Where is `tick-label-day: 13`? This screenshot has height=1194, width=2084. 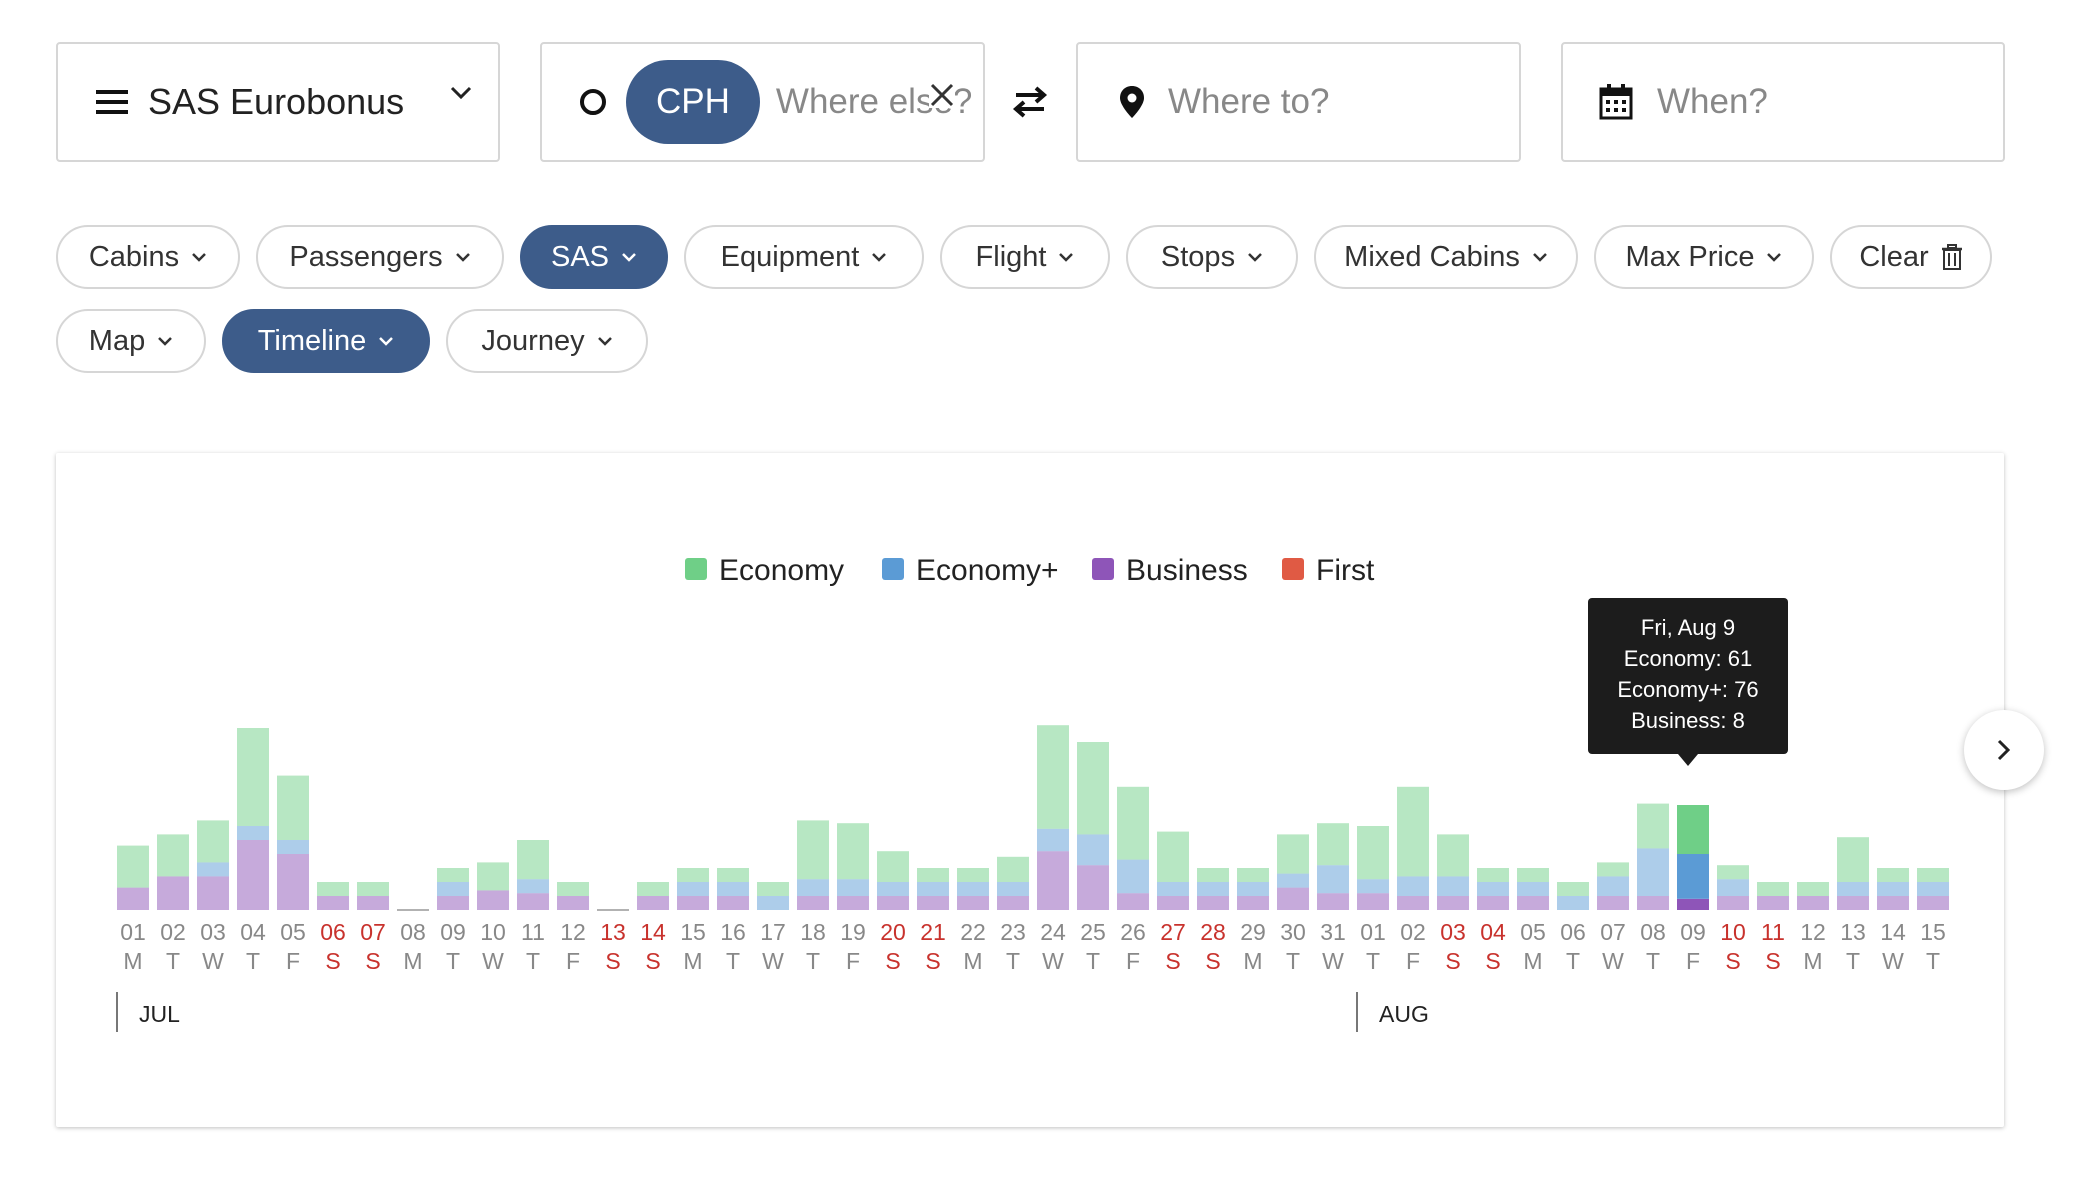
tick-label-day: 13 is located at coordinates (1853, 932).